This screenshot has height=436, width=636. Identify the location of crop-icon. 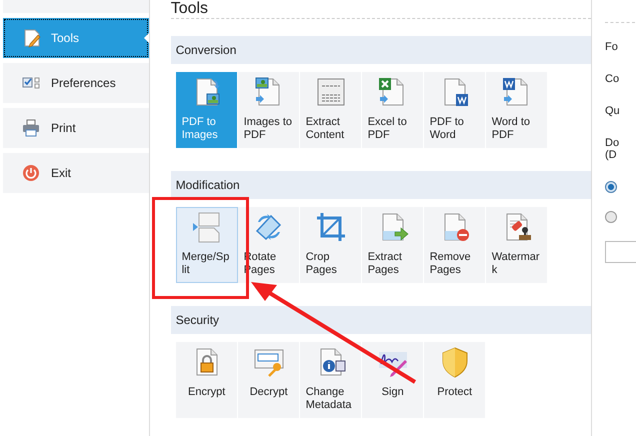
(330, 227).